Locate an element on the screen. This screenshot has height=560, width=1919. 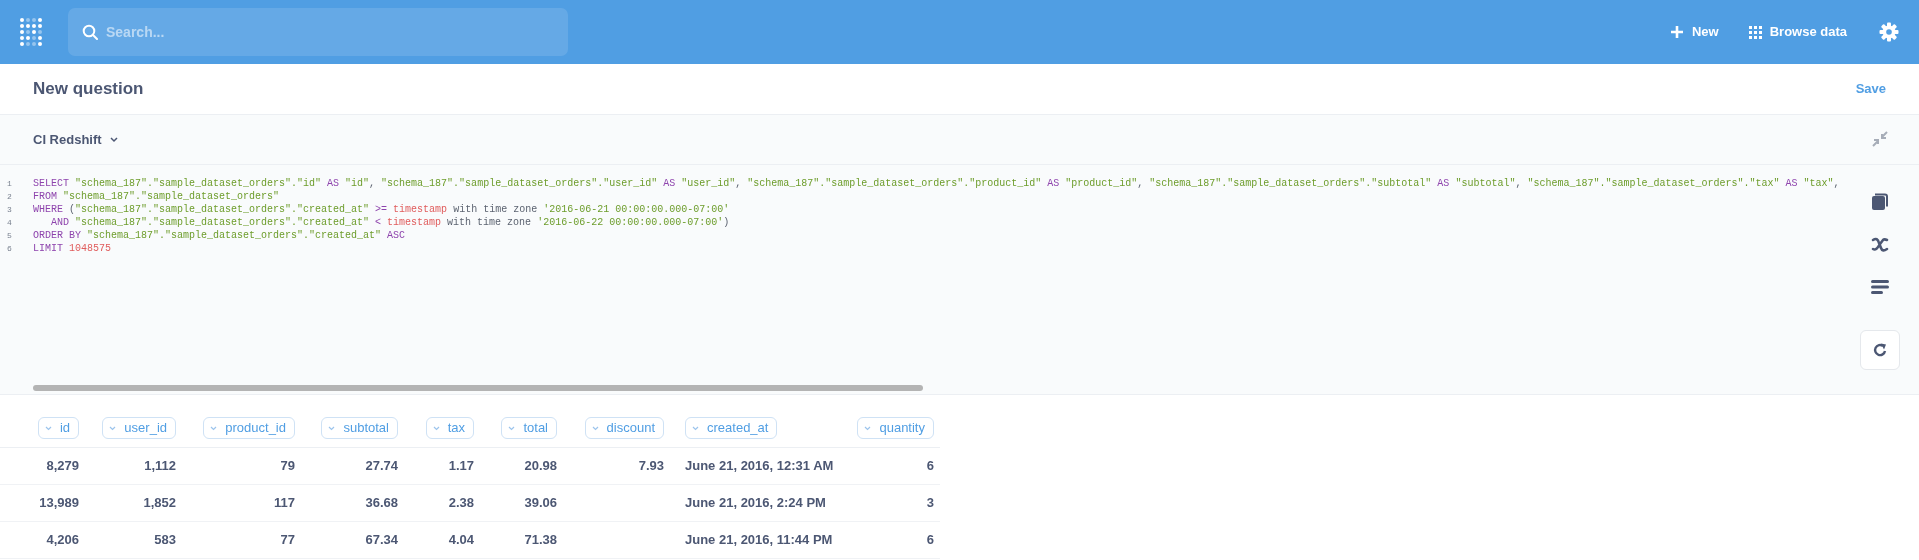
line-number: 4 is located at coordinates (9, 223).